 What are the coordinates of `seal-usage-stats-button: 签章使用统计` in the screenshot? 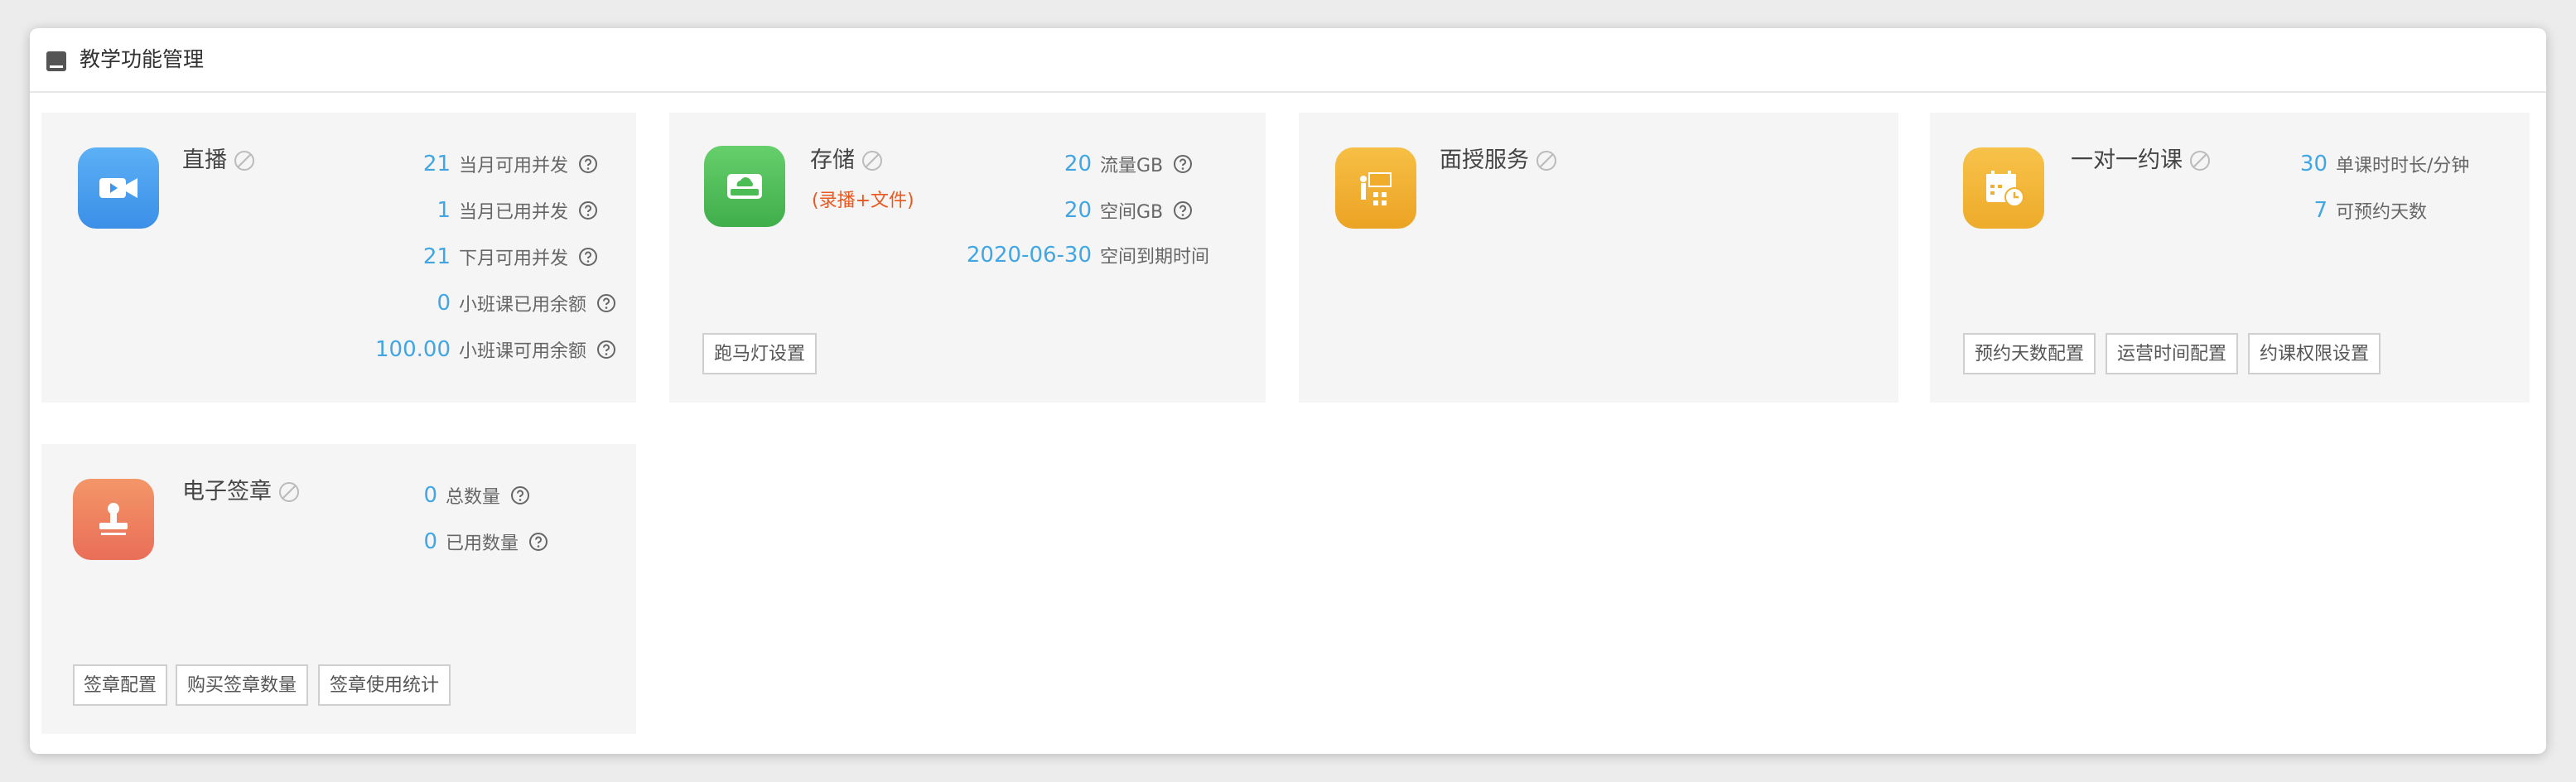 It's located at (384, 685).